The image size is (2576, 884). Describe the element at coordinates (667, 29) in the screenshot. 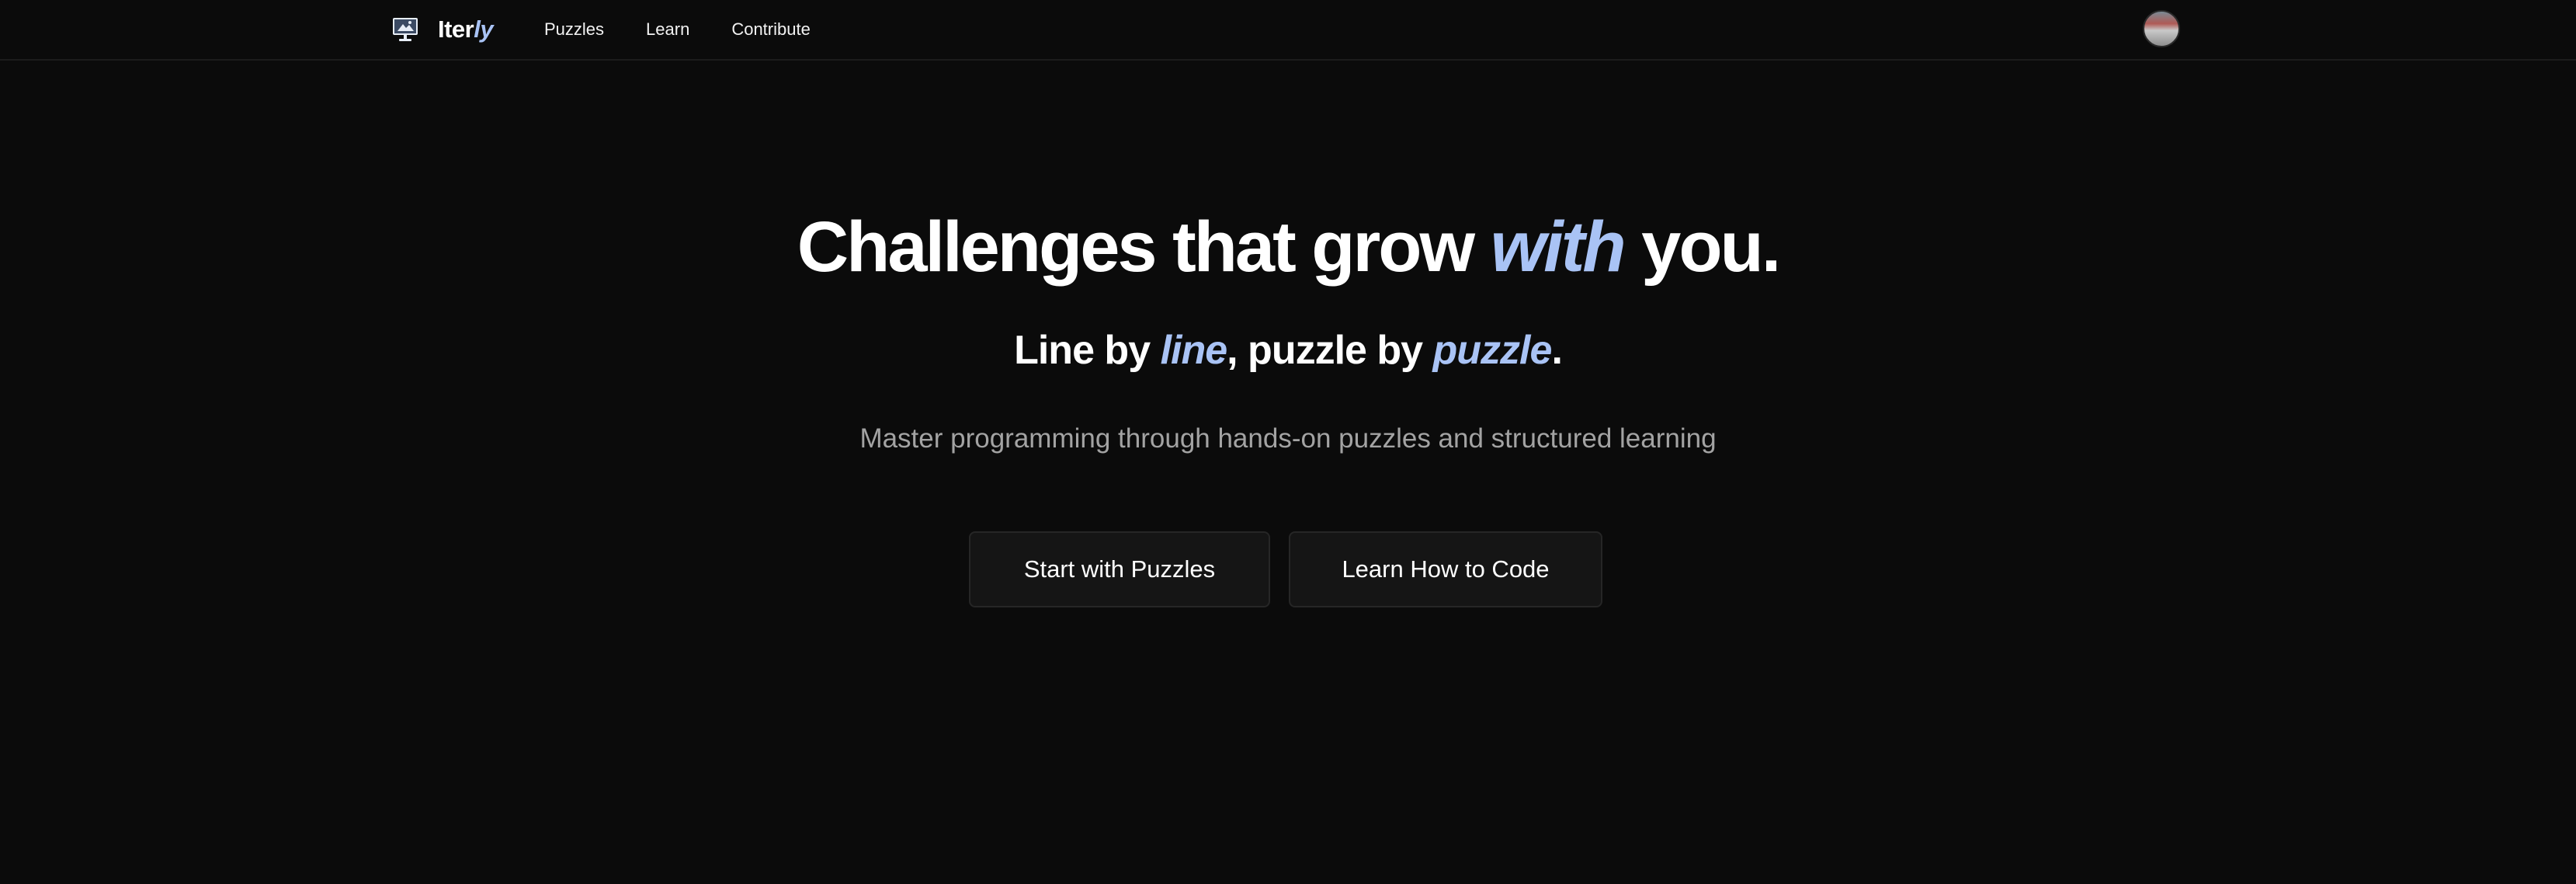

I see `nav-link-learn: Learn` at that location.